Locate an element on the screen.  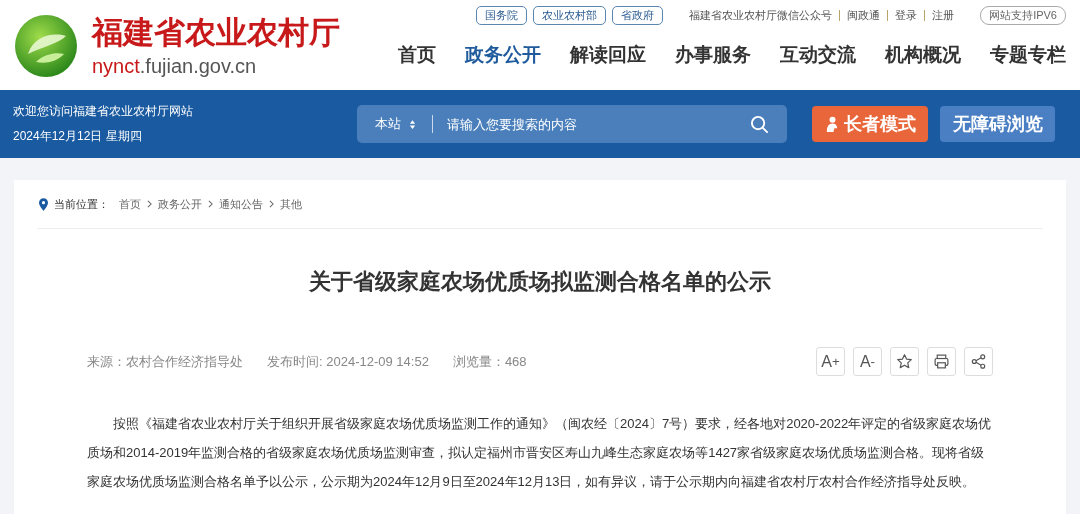
nav-tab: 互动交流 is located at coordinates (818, 55).